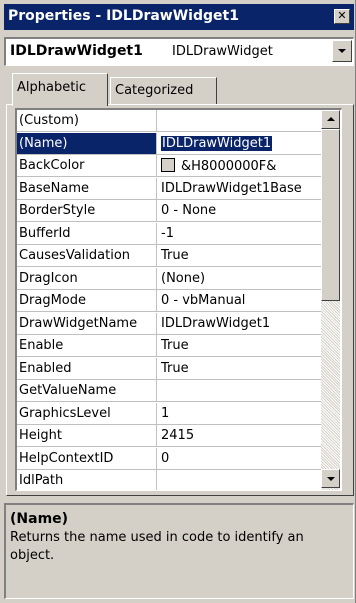  Describe the element at coordinates (87, 369) in the screenshot. I see `property-name: Enabled` at that location.